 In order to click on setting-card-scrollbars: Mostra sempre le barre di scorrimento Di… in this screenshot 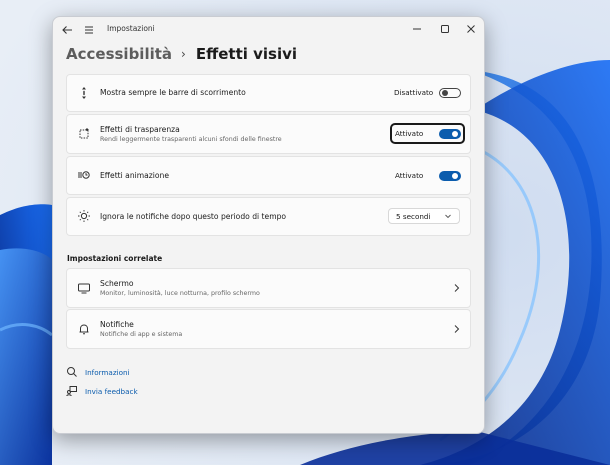, I will do `click(268, 93)`.